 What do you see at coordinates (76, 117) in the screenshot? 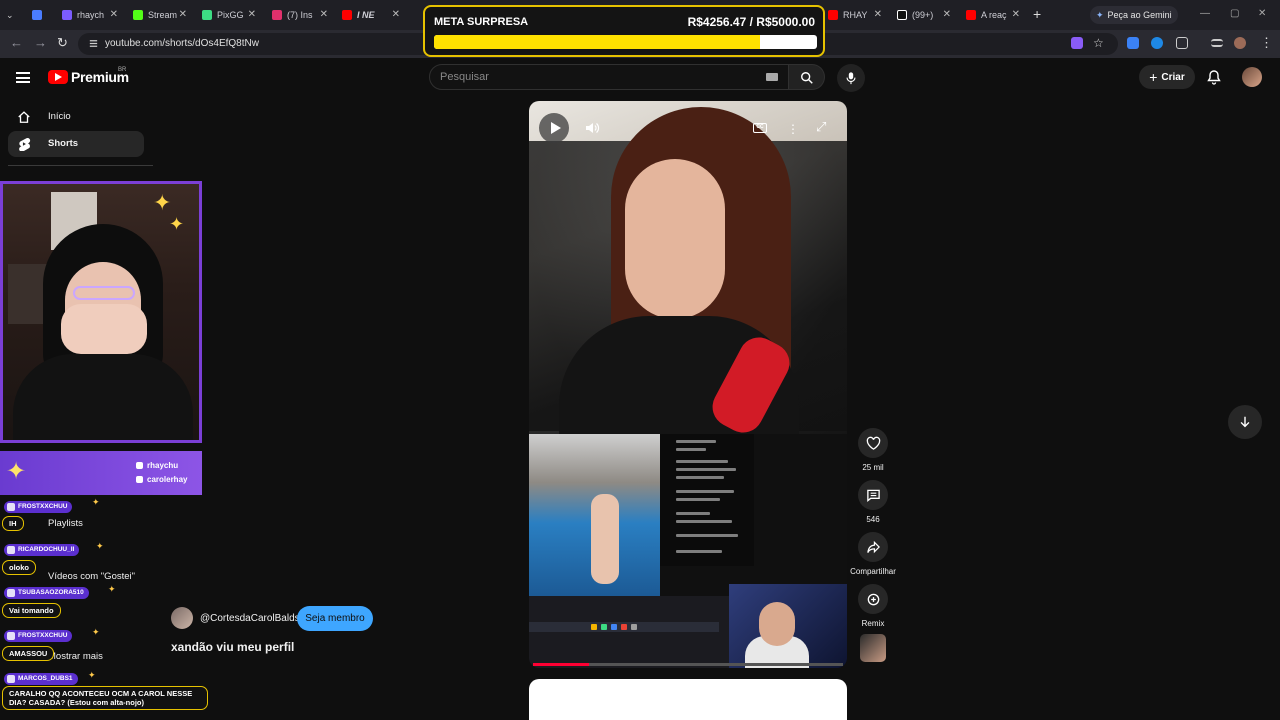
I see `sidebar-item-home: Início` at bounding box center [76, 117].